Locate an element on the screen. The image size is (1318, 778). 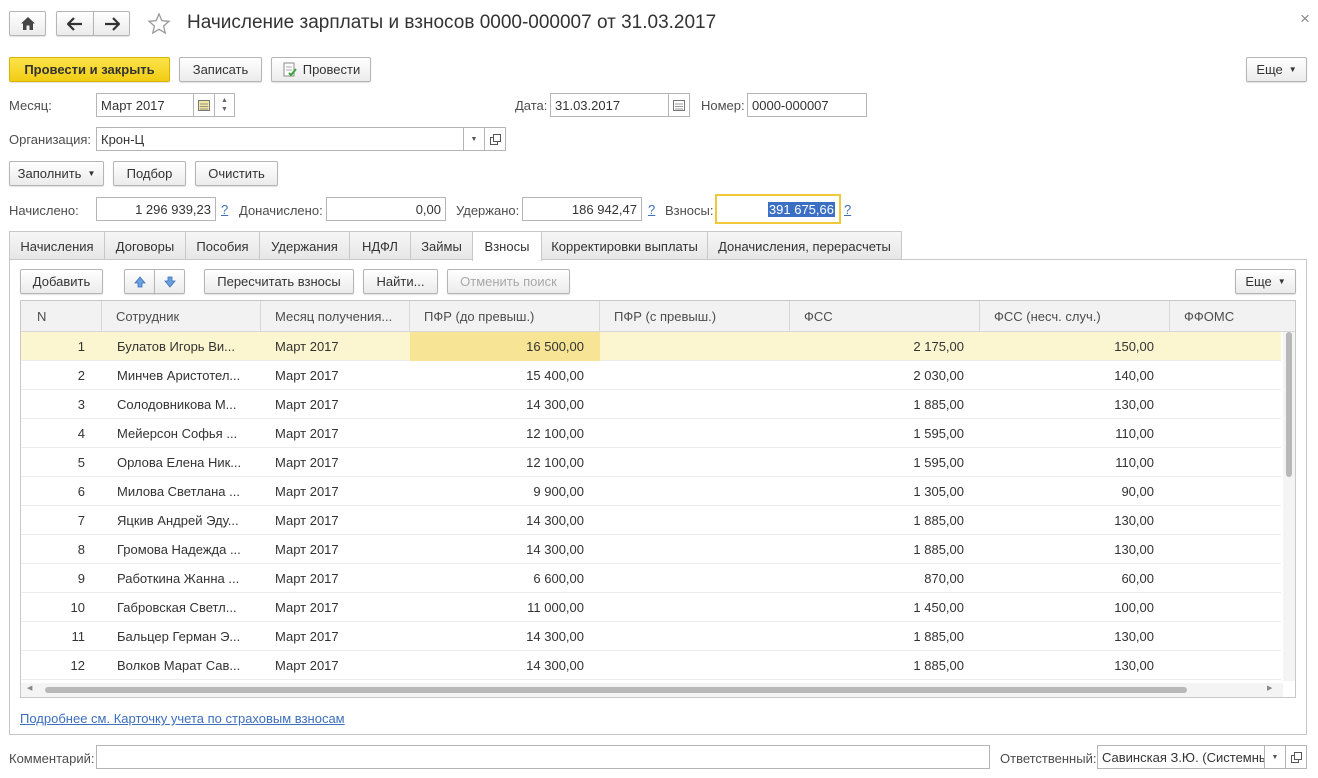
cell-n: 12 is located at coordinates (53, 665).